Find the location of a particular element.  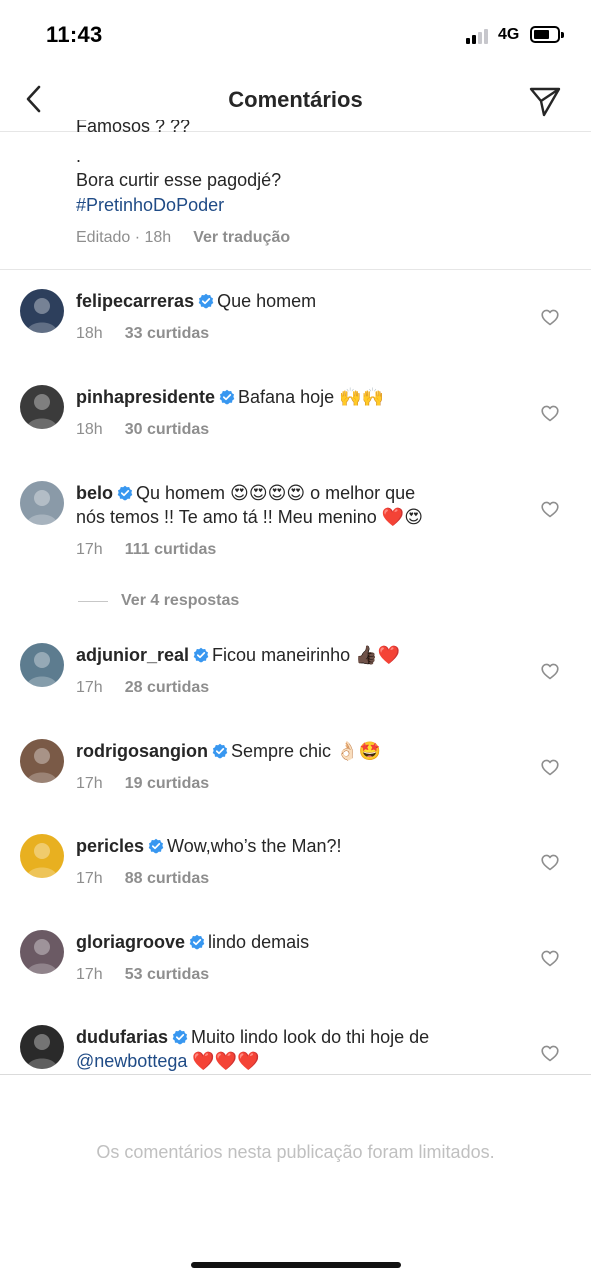

comment-mention: @newbottega is located at coordinates (131, 1061).